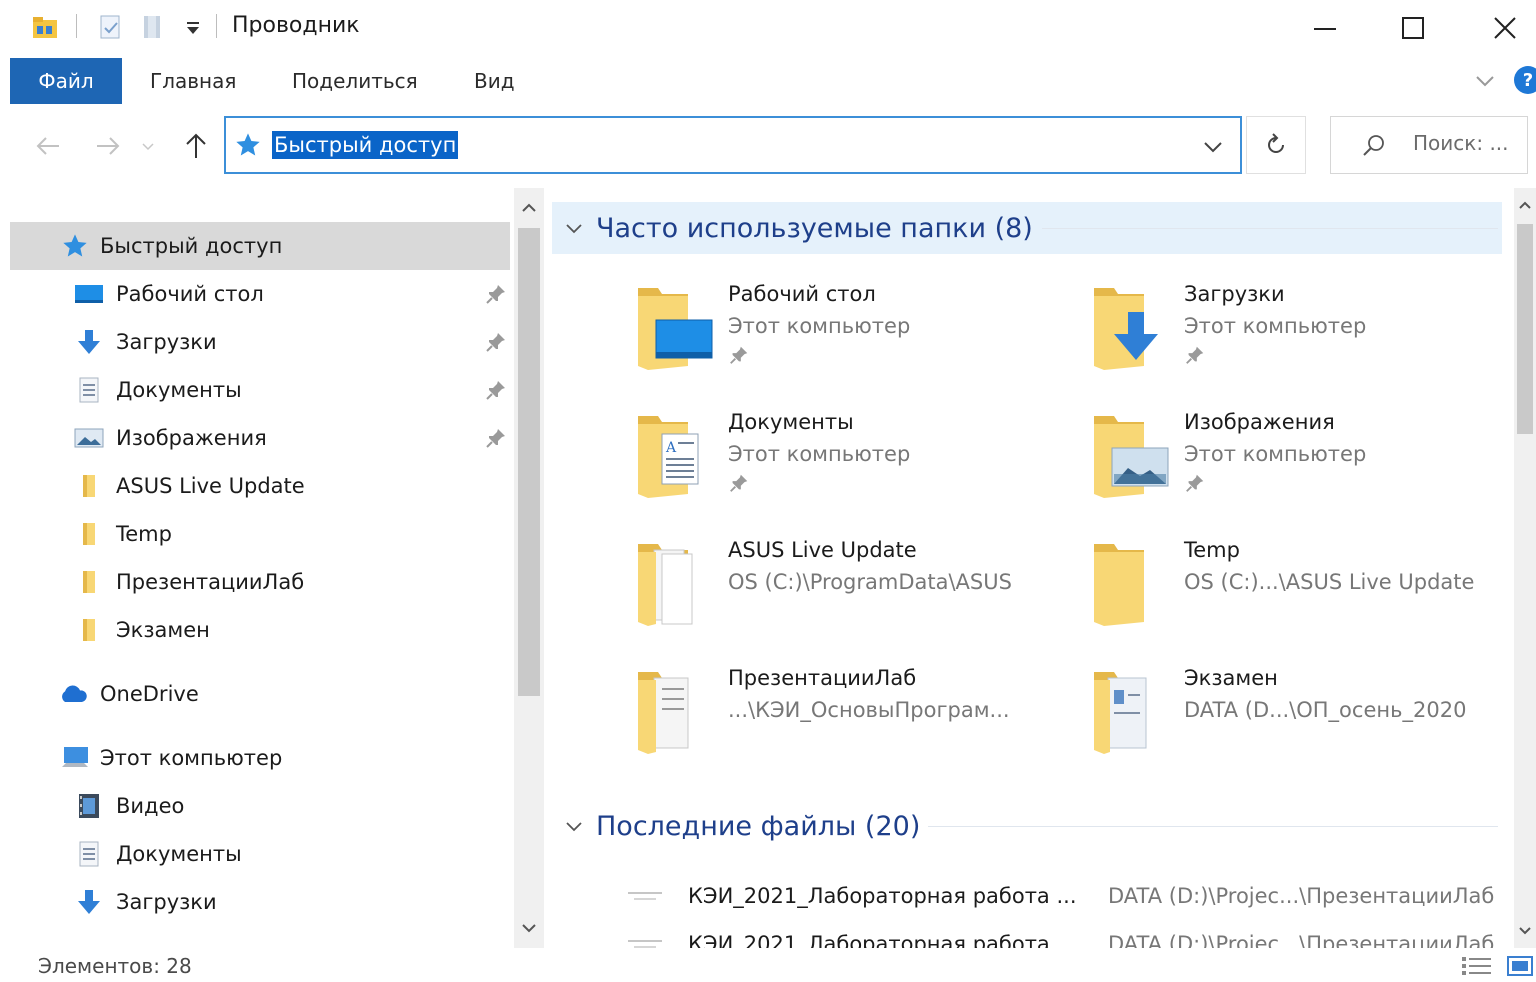  I want to click on sidebar-item-label: Видео, so click(150, 806).